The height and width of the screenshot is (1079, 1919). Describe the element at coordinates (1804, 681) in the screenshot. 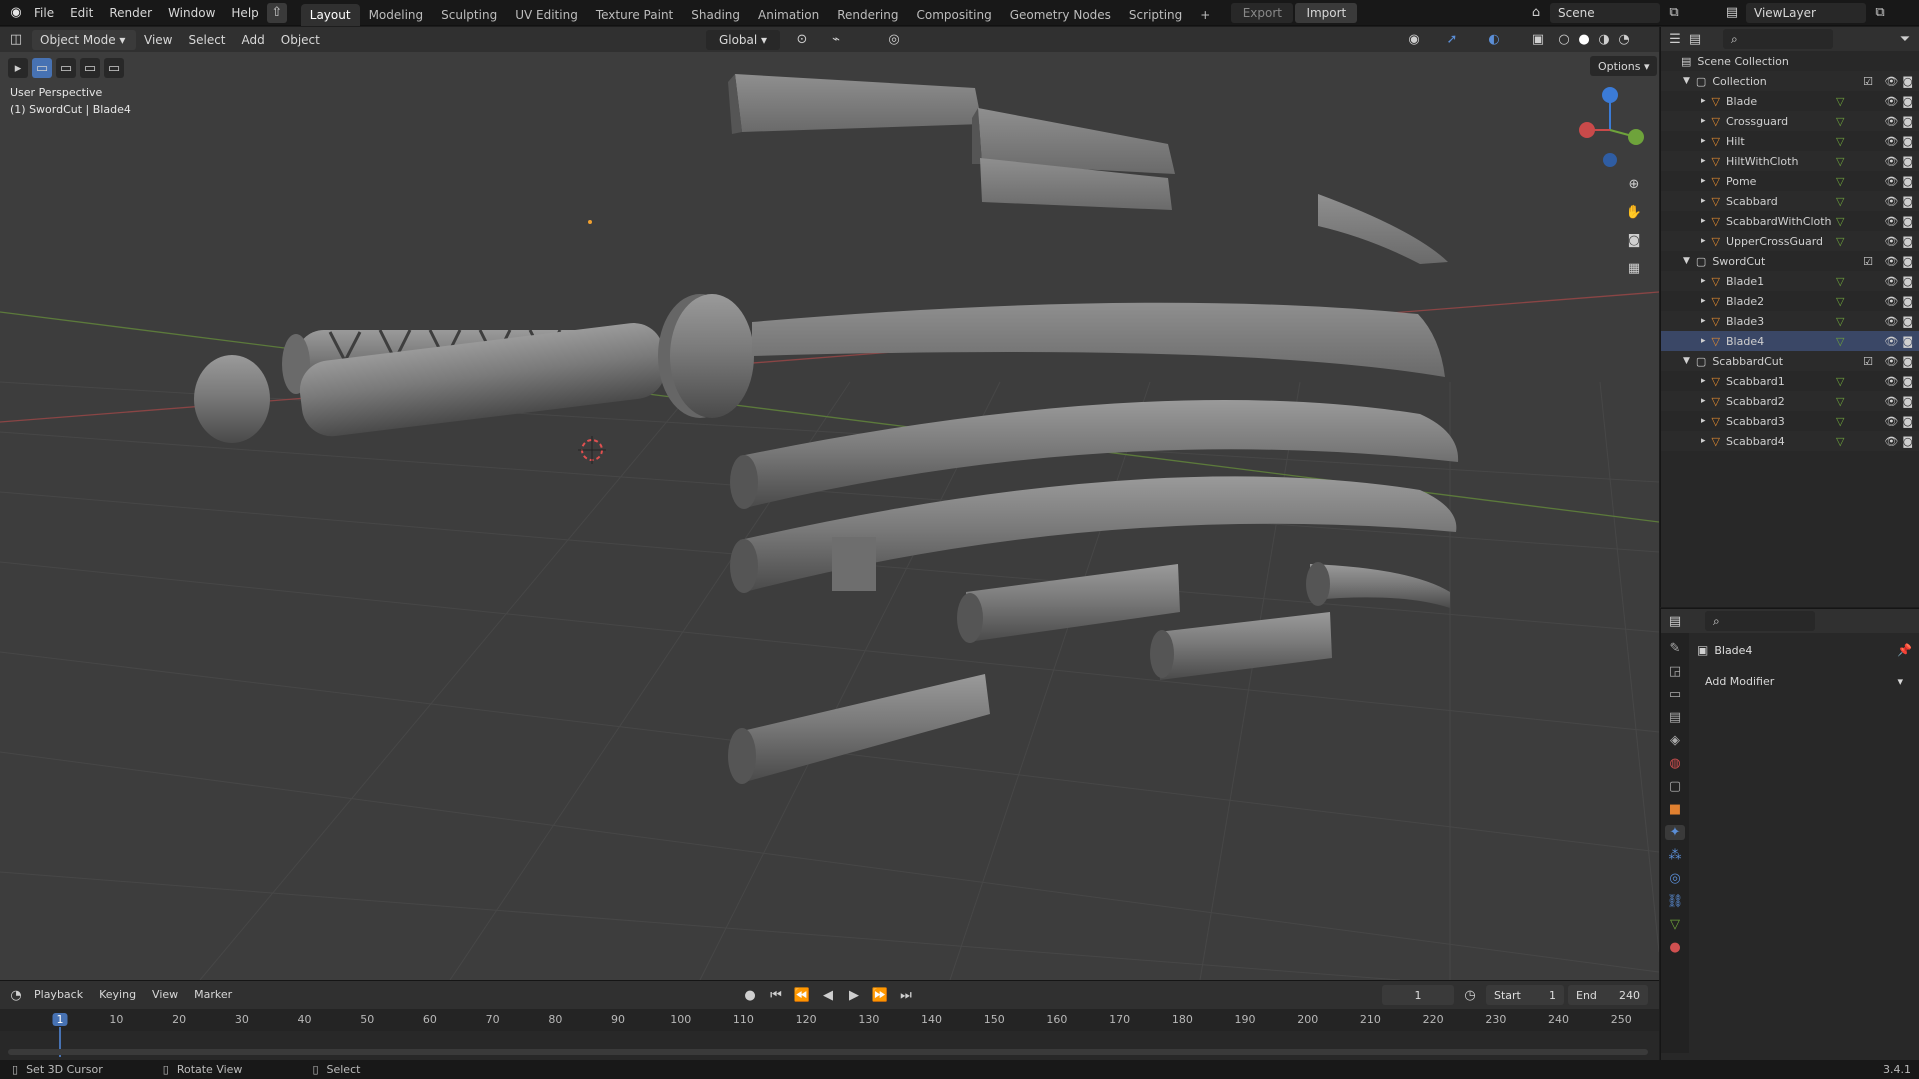

I see `add-modifier-dropdown: Add Modifier ▾` at that location.